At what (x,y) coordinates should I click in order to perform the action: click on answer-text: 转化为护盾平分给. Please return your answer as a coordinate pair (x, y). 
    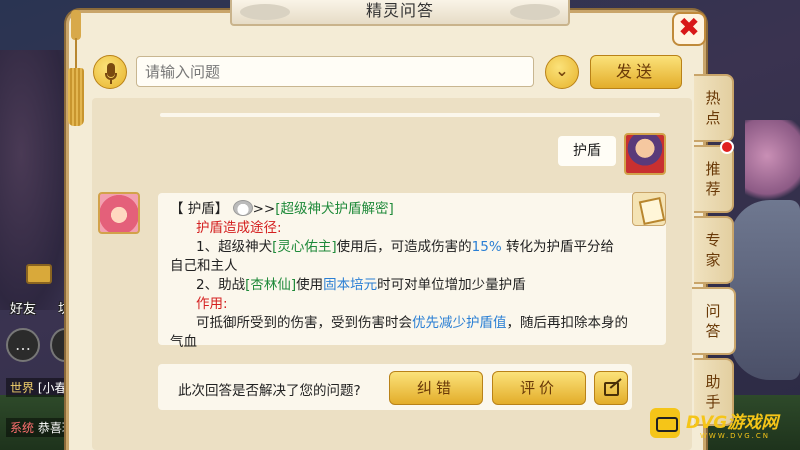
    Looking at the image, I should click on (557, 247).